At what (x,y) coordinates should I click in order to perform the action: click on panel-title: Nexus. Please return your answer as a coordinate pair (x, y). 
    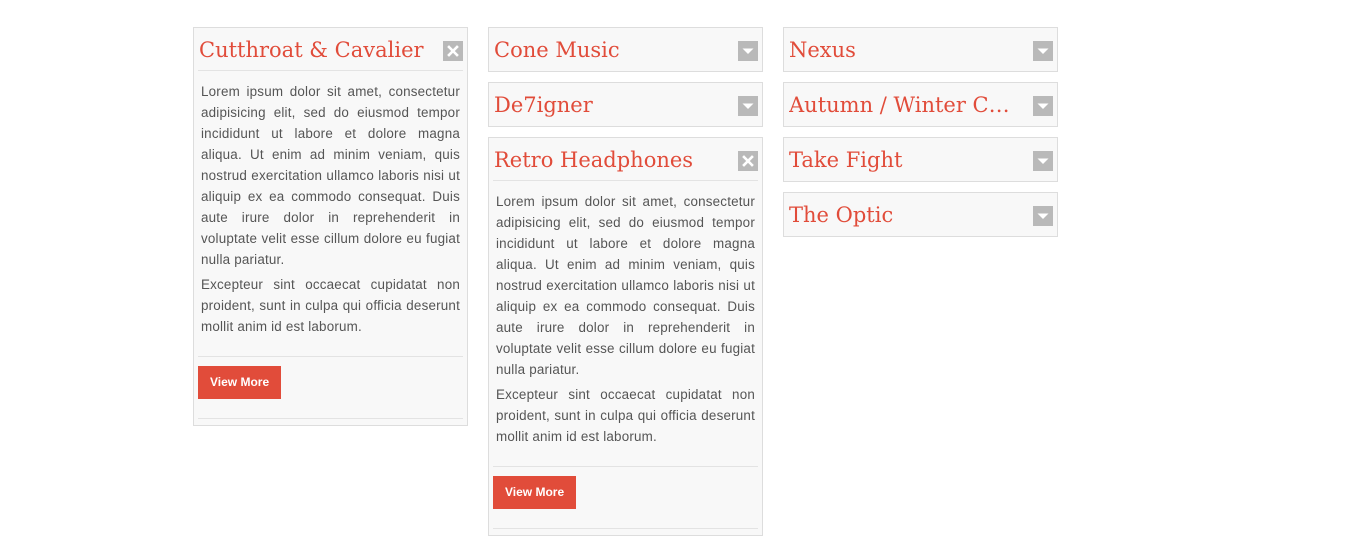
    Looking at the image, I should click on (905, 50).